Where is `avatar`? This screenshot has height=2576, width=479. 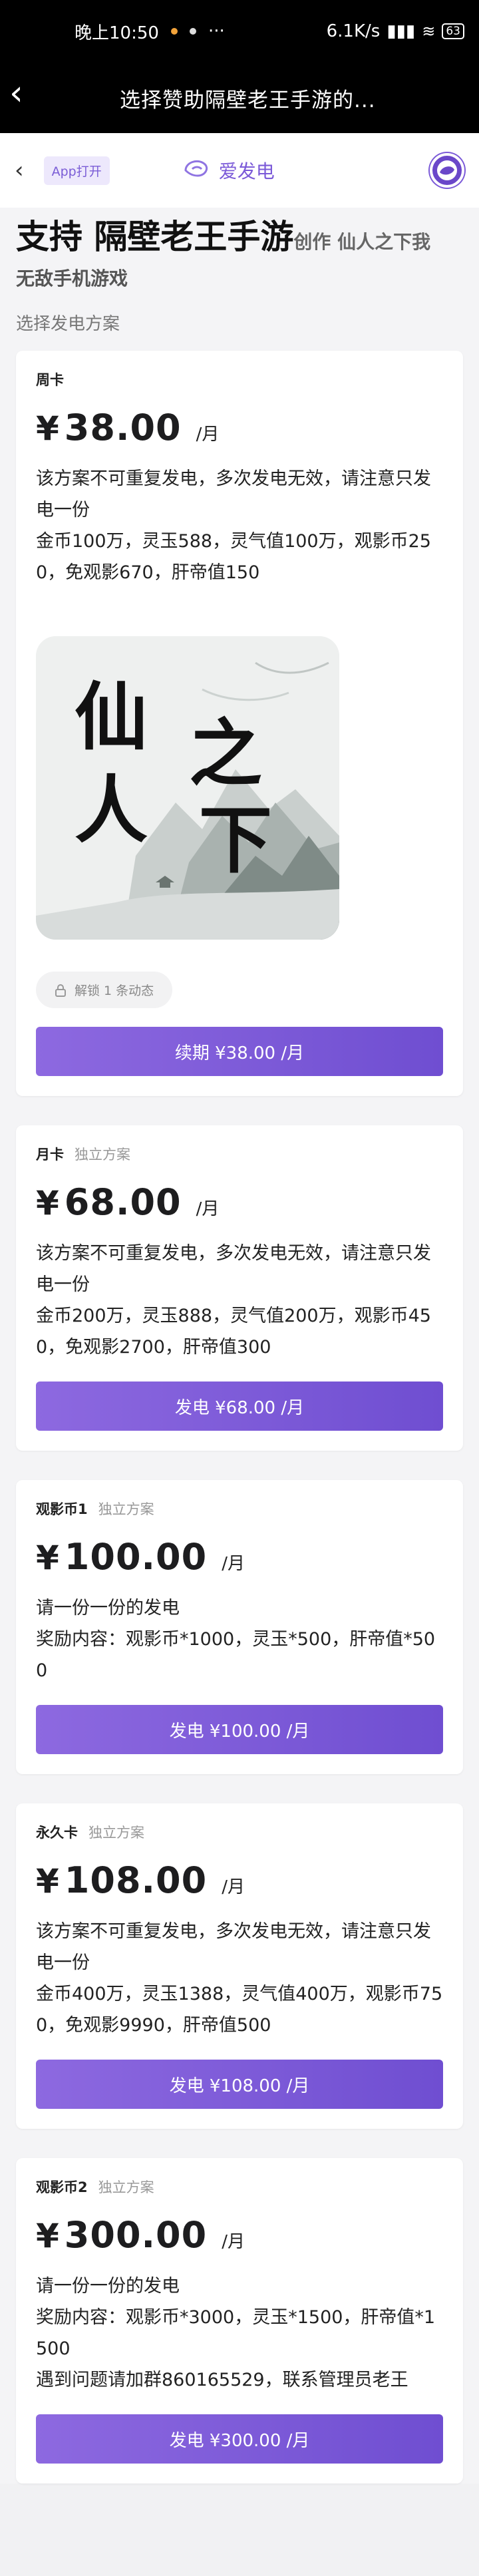
avatar is located at coordinates (447, 170).